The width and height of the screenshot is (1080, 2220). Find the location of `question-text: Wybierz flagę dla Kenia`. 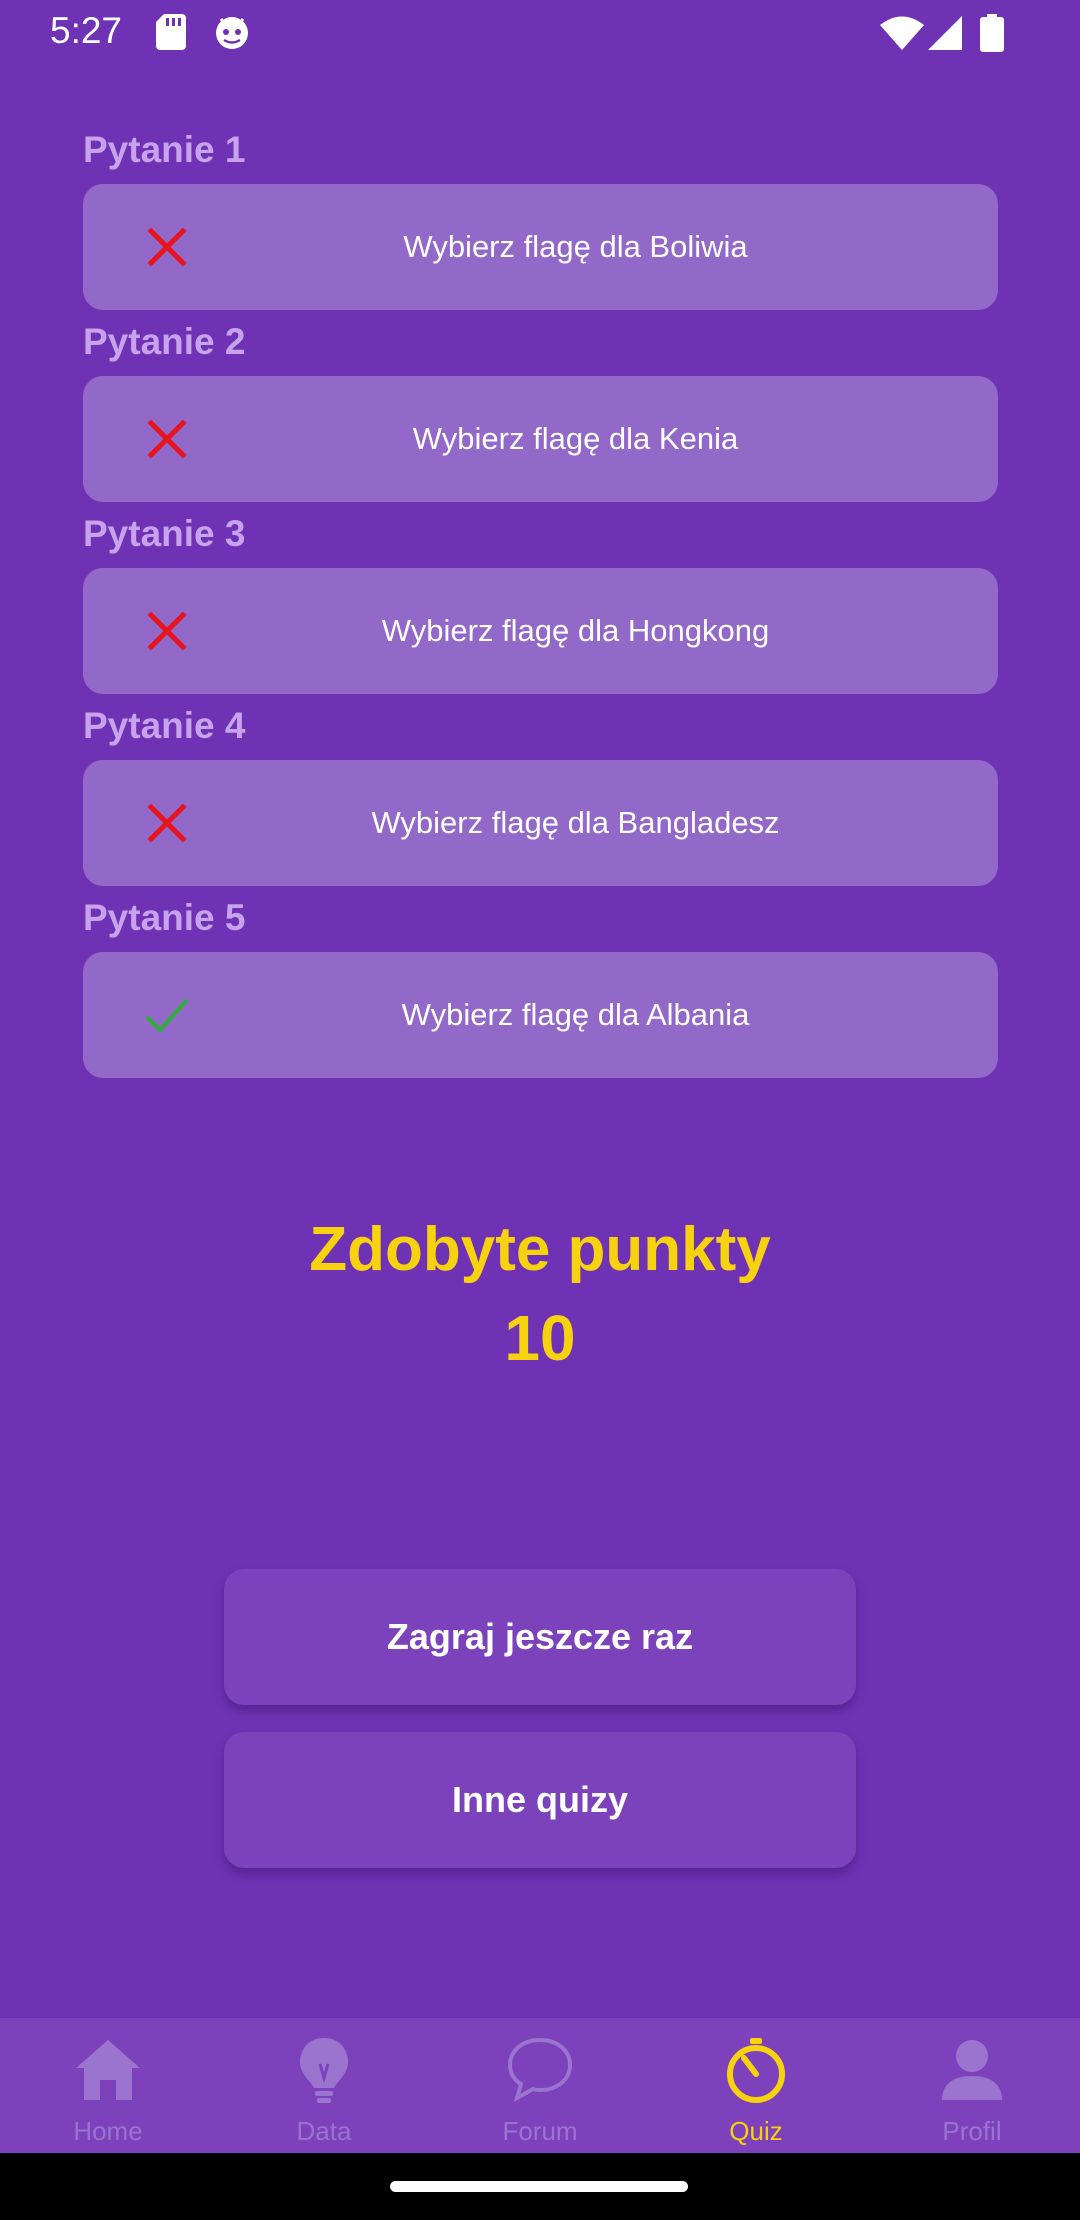

question-text: Wybierz flagę dla Kenia is located at coordinates (575, 438).